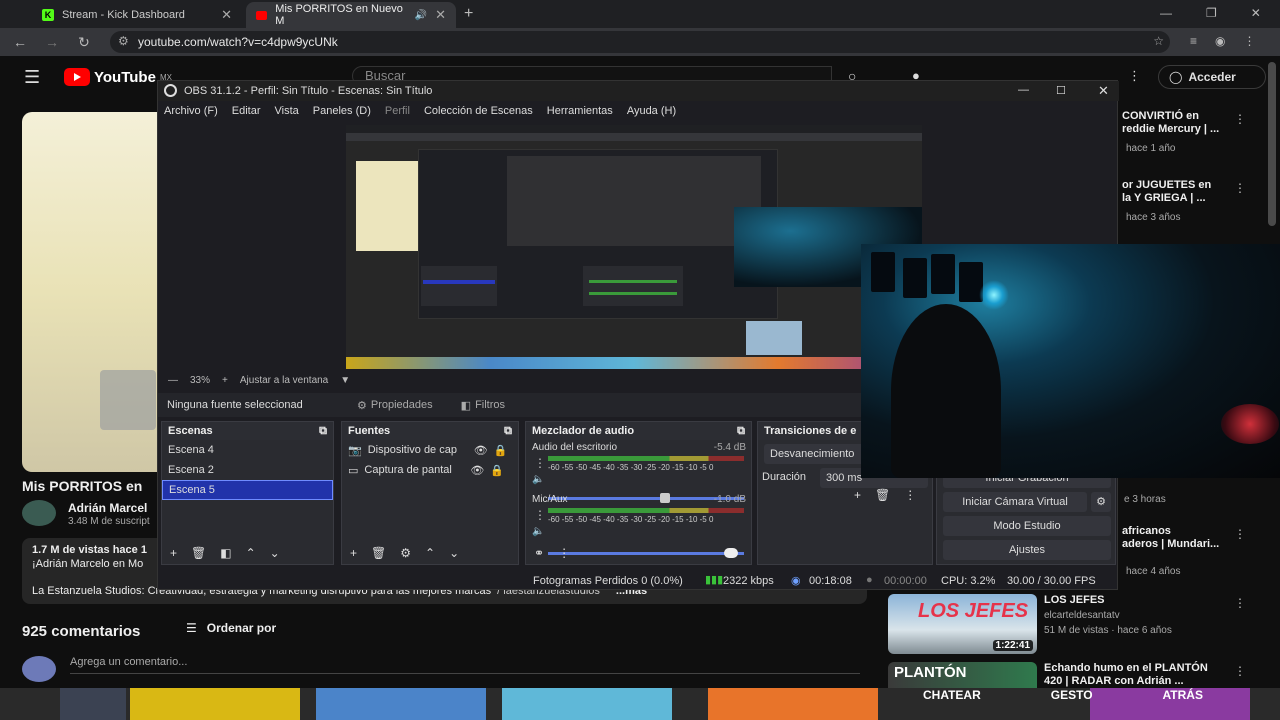 This screenshot has height=720, width=1280. Describe the element at coordinates (430, 470) in the screenshot. I see `source-item: ▭ Captura de pantal 👁 🔒` at that location.